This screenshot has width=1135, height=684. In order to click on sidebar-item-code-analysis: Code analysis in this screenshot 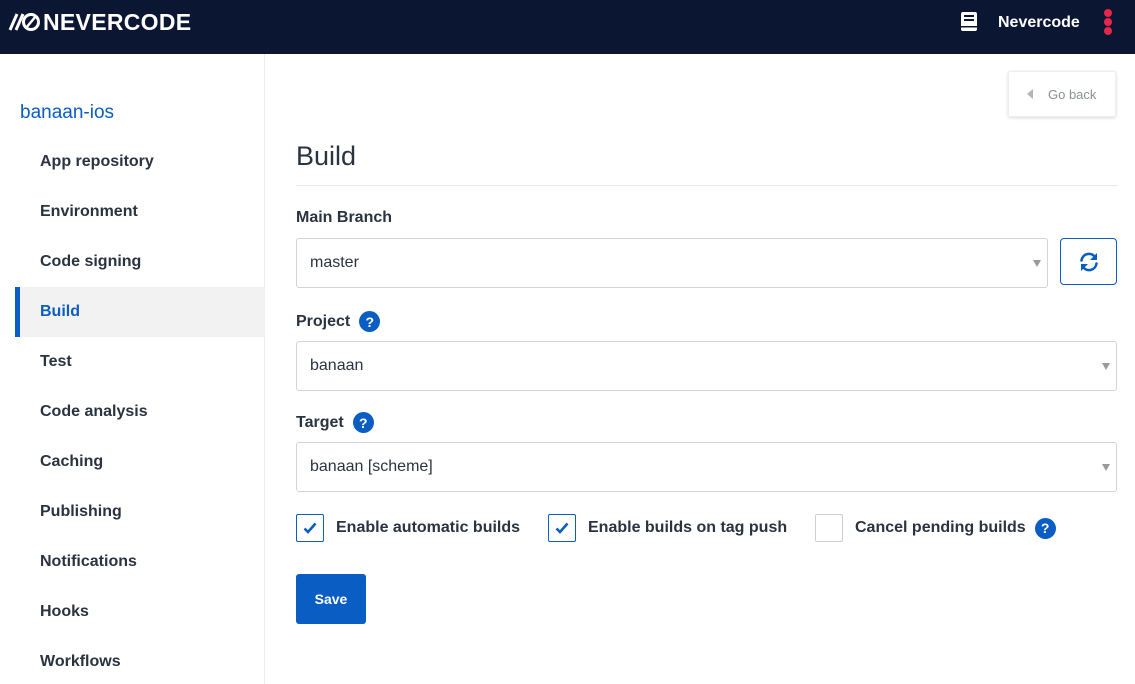, I will do `click(140, 412)`.